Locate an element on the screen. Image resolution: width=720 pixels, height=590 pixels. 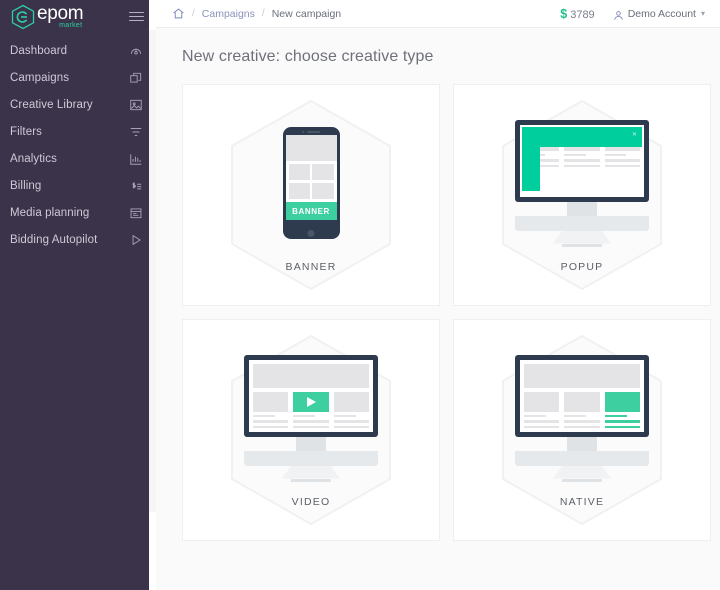
sidebar-item-dashboard: Dashboard is located at coordinates (78, 50).